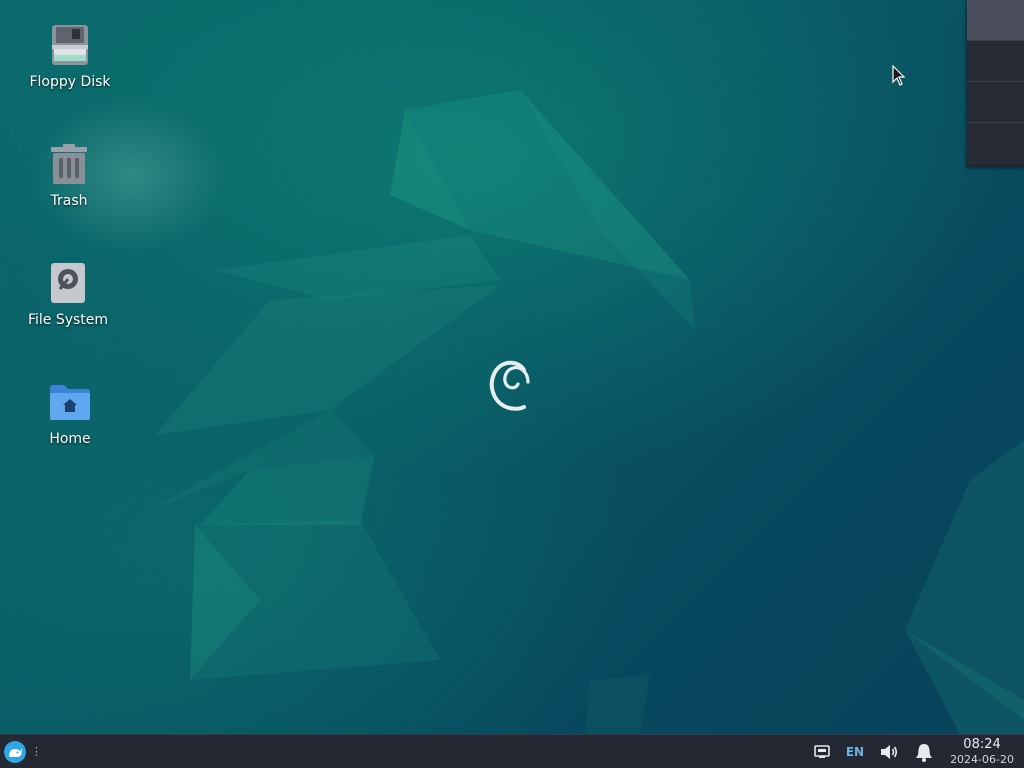 The height and width of the screenshot is (769, 1024). I want to click on desktop-icon-floppy-disk: Floppy Disk, so click(70, 55).